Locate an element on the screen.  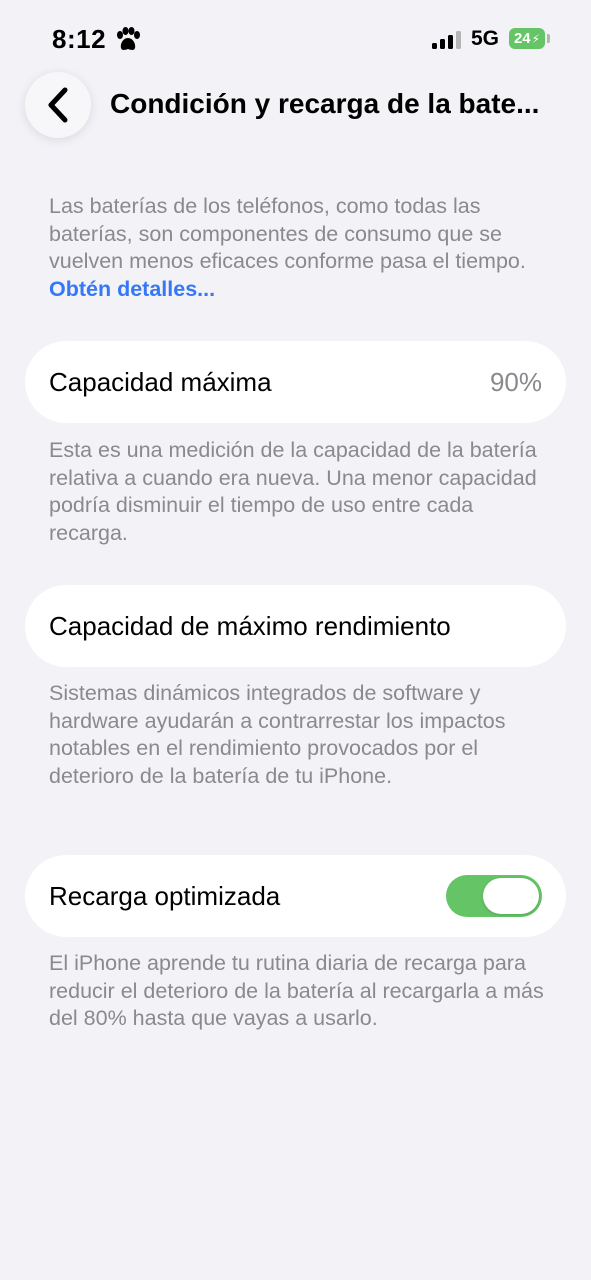
battery-icon: 24⚡ is located at coordinates (527, 38).